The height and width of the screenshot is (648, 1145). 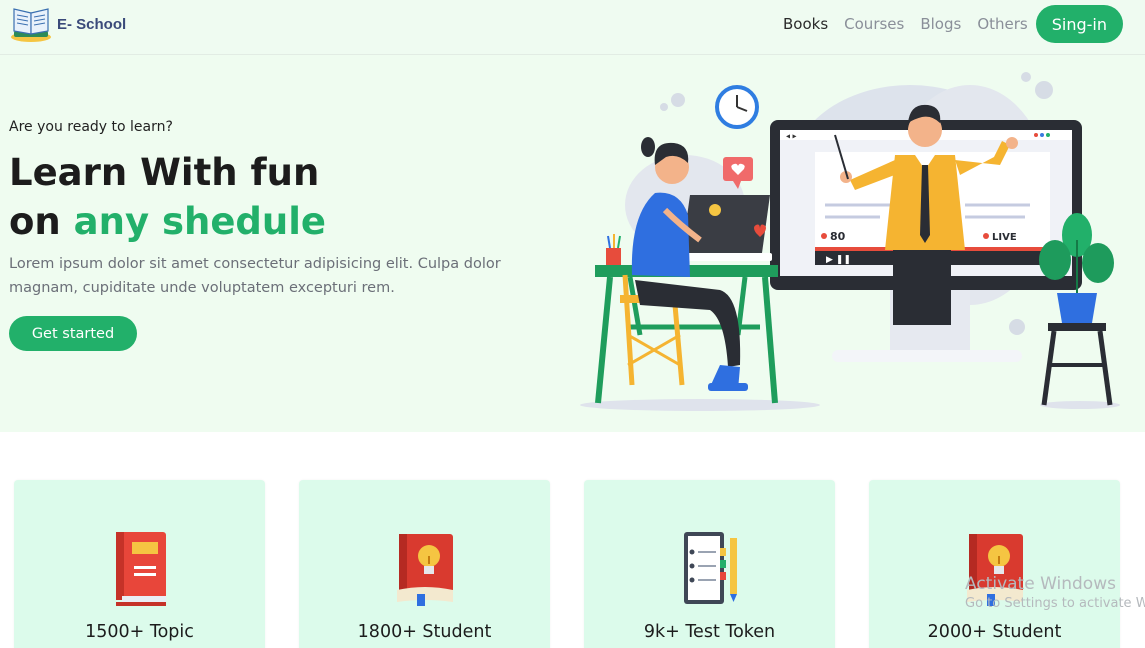 I want to click on live-label: LIVE, so click(x=1004, y=237).